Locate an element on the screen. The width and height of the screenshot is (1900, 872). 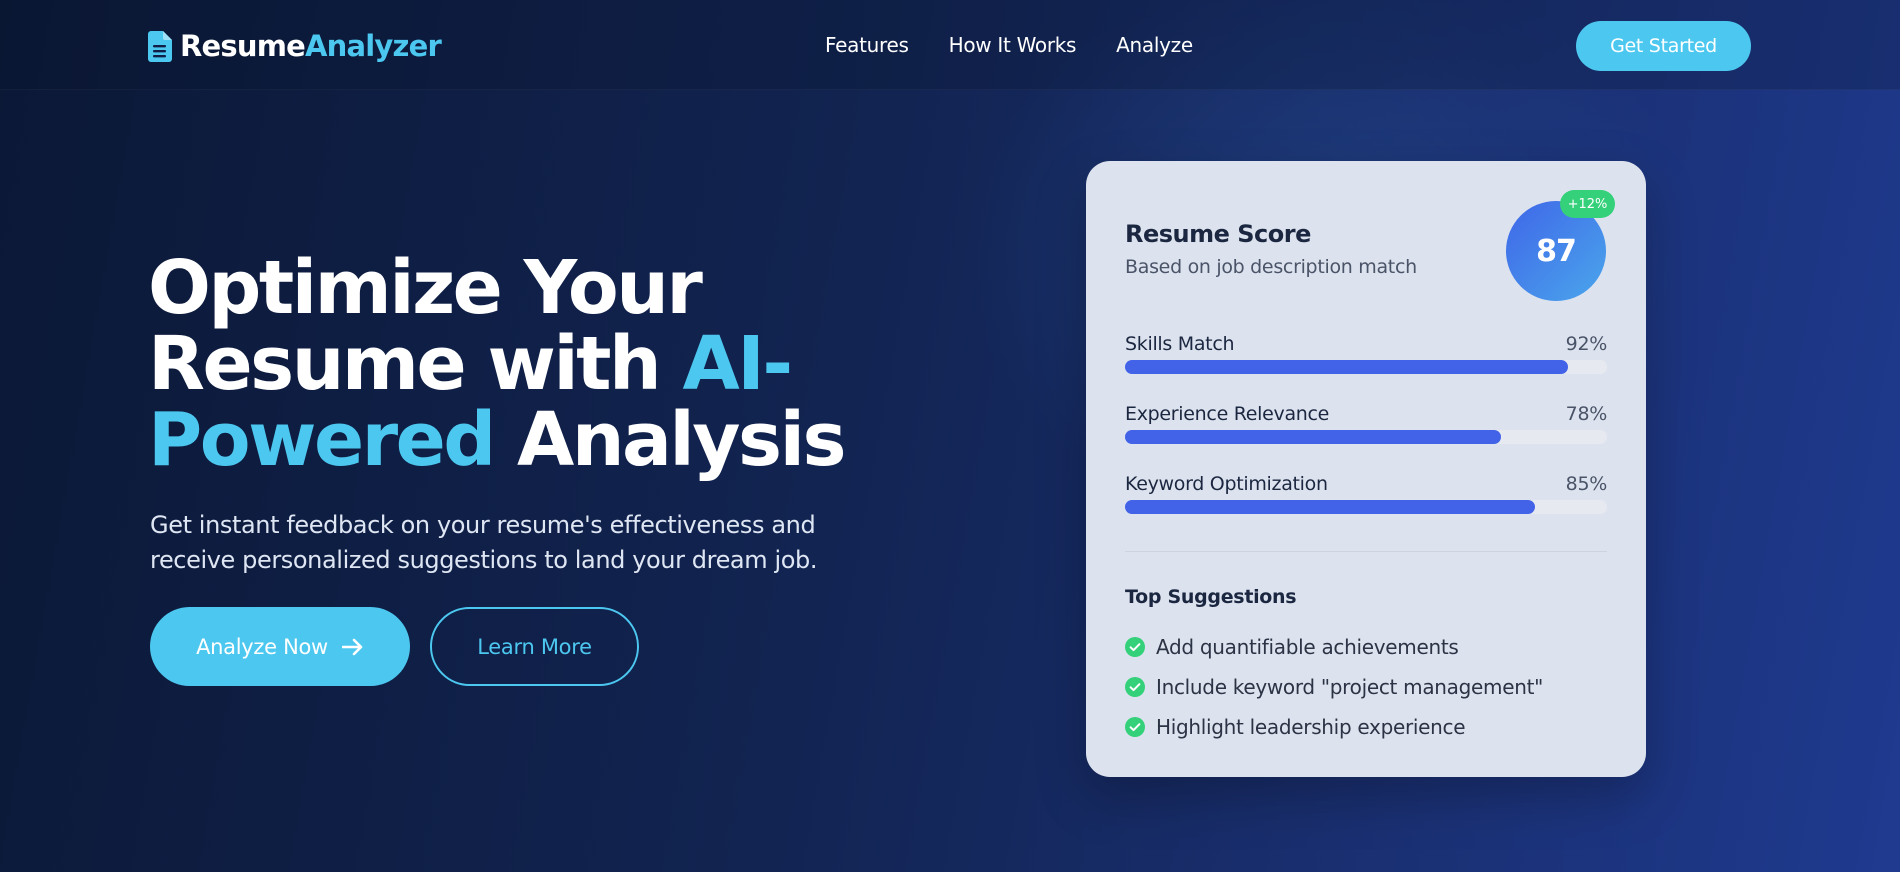
suggestion-text: Include keyword "project management" is located at coordinates (1350, 687).